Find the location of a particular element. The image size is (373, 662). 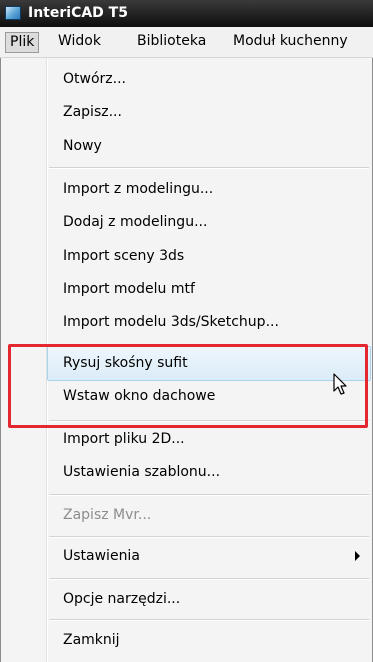

menu-widok: Widok is located at coordinates (79, 42).